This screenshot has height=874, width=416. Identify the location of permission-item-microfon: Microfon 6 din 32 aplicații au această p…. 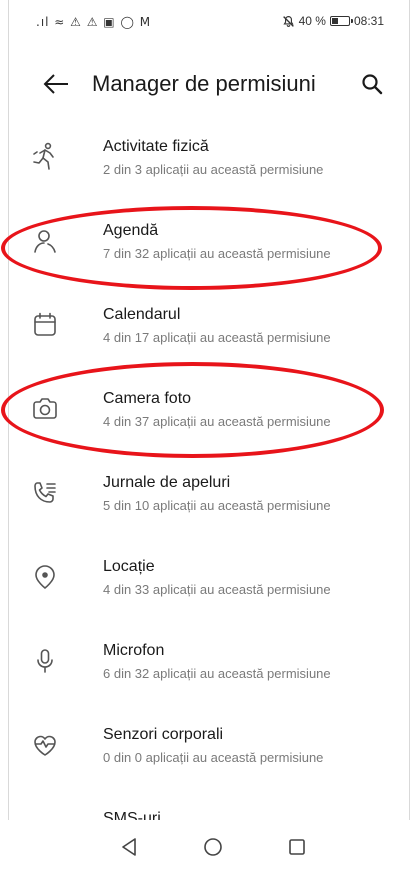
(208, 666).